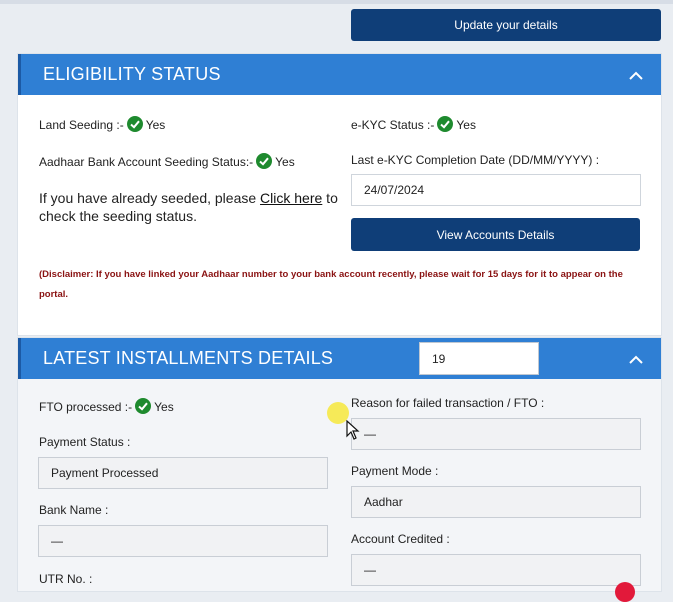 The height and width of the screenshot is (602, 673). I want to click on aadhaar-seeding-status: Aadhaar Bank Account Seeding Status:- Yes, so click(167, 161).